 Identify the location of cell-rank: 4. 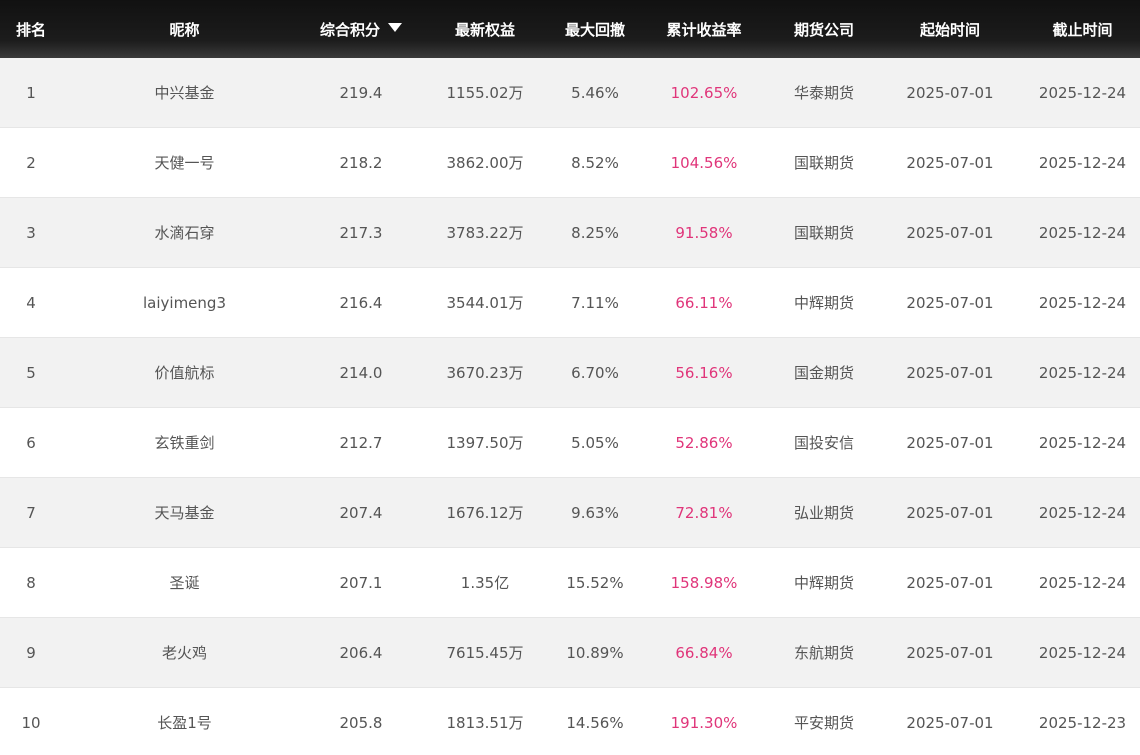
(31, 302).